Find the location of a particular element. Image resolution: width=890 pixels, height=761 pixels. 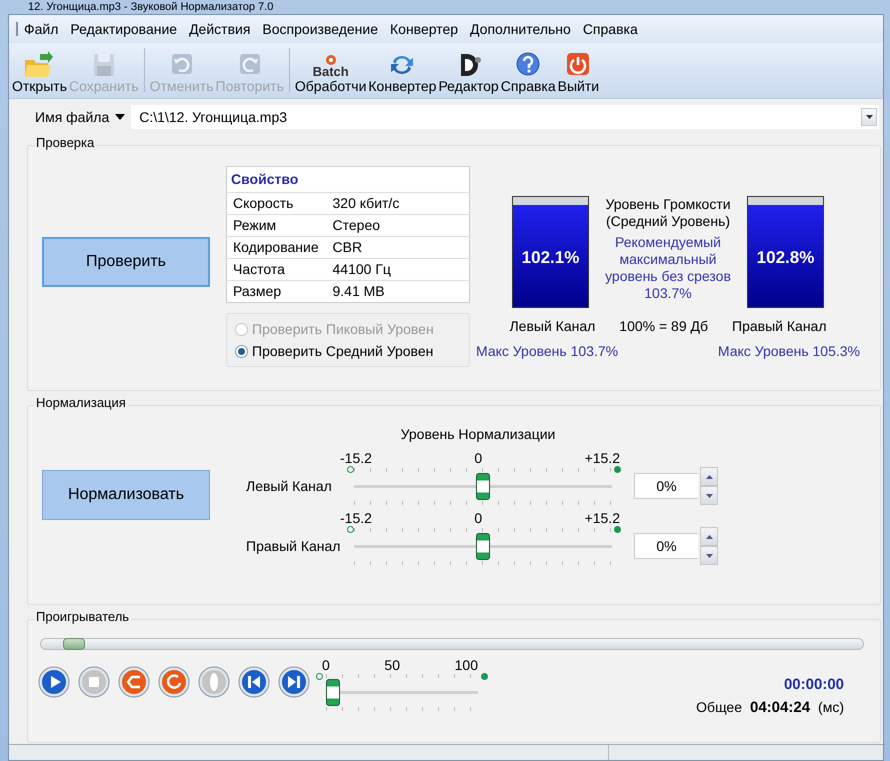

group-title: Проверка is located at coordinates (65, 143).